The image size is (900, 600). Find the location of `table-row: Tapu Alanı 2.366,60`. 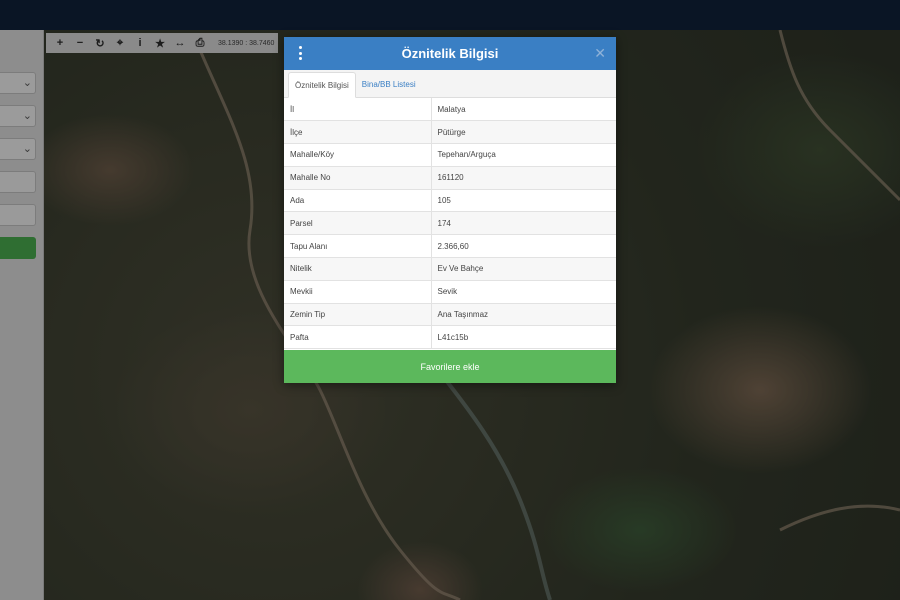

table-row: Tapu Alanı 2.366,60 is located at coordinates (450, 246).